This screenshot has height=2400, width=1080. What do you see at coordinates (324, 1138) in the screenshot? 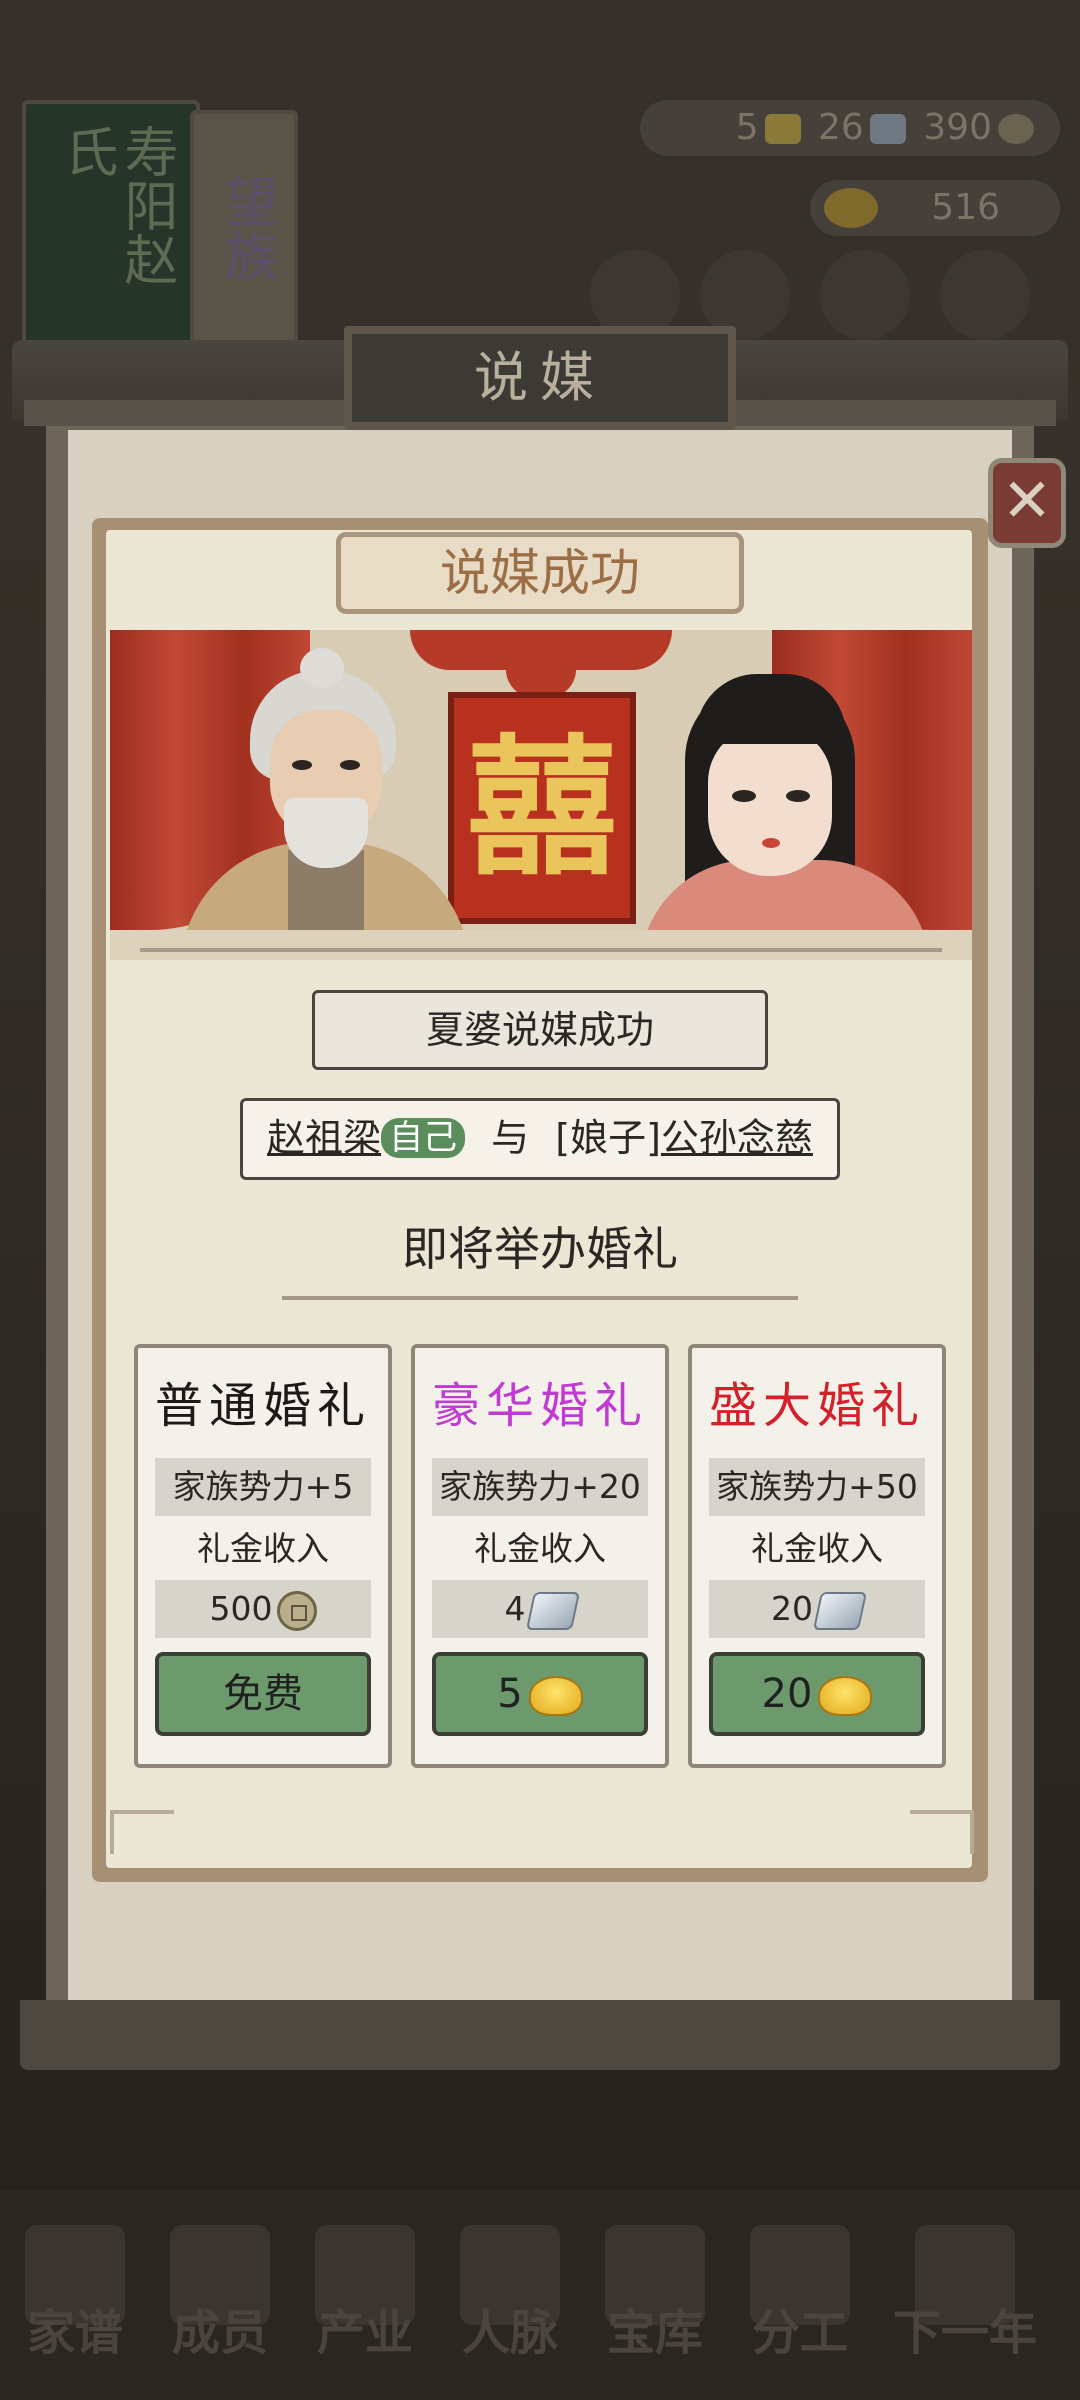
I see `groom-name: 赵祖梁` at bounding box center [324, 1138].